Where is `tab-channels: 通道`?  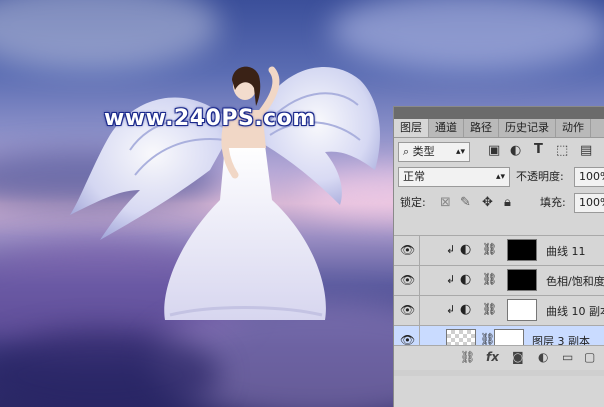
tab-channels: 通道 is located at coordinates (446, 128).